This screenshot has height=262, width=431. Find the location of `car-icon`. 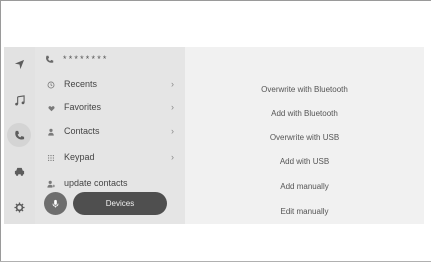

car-icon is located at coordinates (19, 171).